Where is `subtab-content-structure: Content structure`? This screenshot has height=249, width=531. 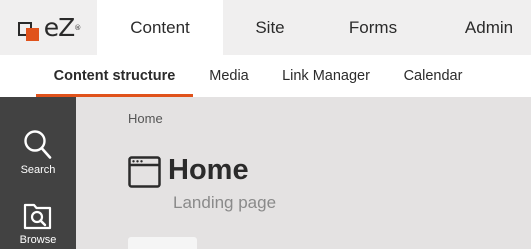
subtab-content-structure: Content structure is located at coordinates (114, 76).